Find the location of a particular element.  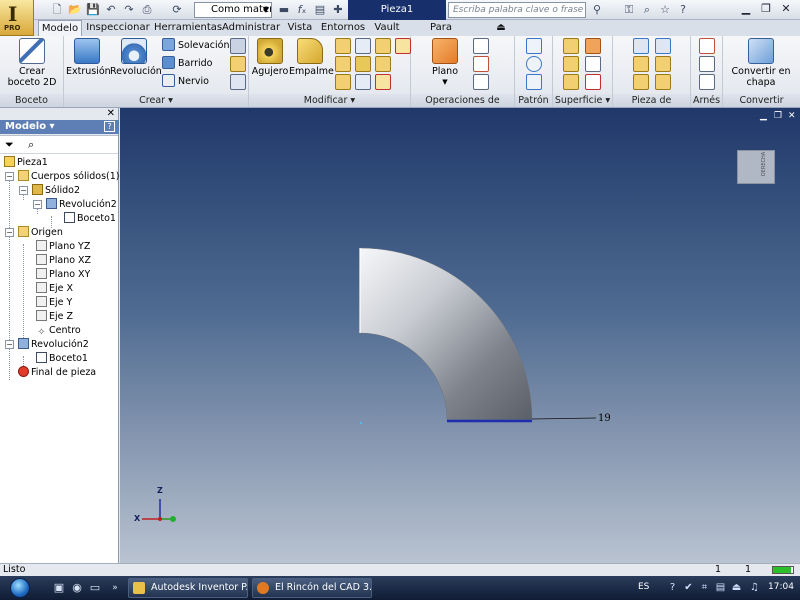

firefox-icon: ◉ is located at coordinates (77, 588).